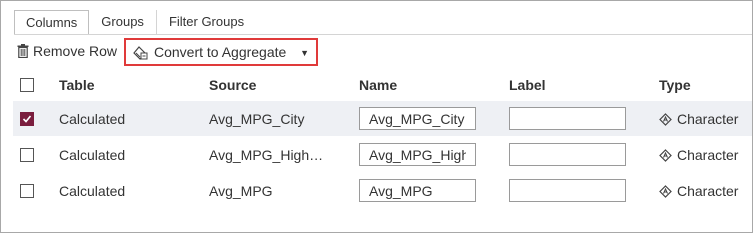 The height and width of the screenshot is (240, 753). Describe the element at coordinates (206, 22) in the screenshot. I see `tab-filter-groups: Filter Groups` at that location.